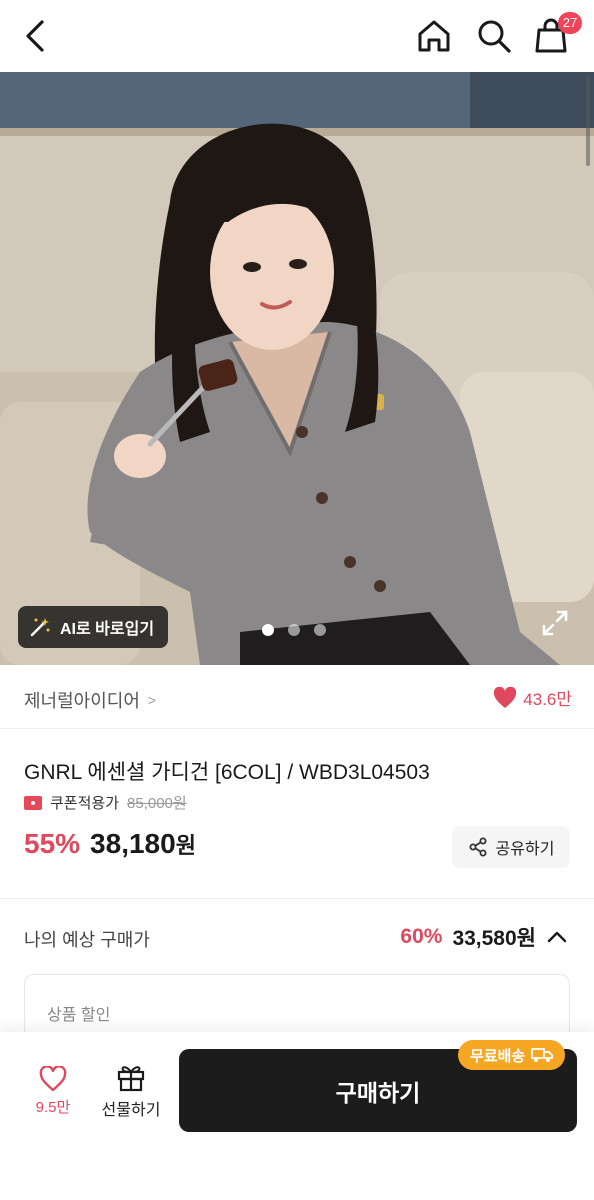  I want to click on coupon-ticket-icon, so click(33, 802).